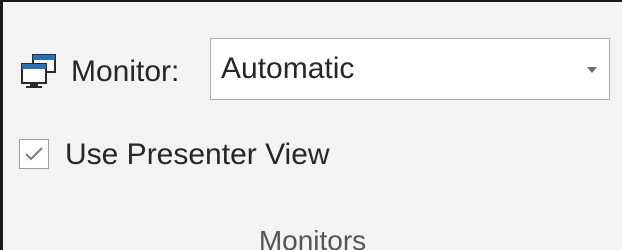 The width and height of the screenshot is (622, 250). I want to click on presenter-view-label: Use Presenter View, so click(197, 155).